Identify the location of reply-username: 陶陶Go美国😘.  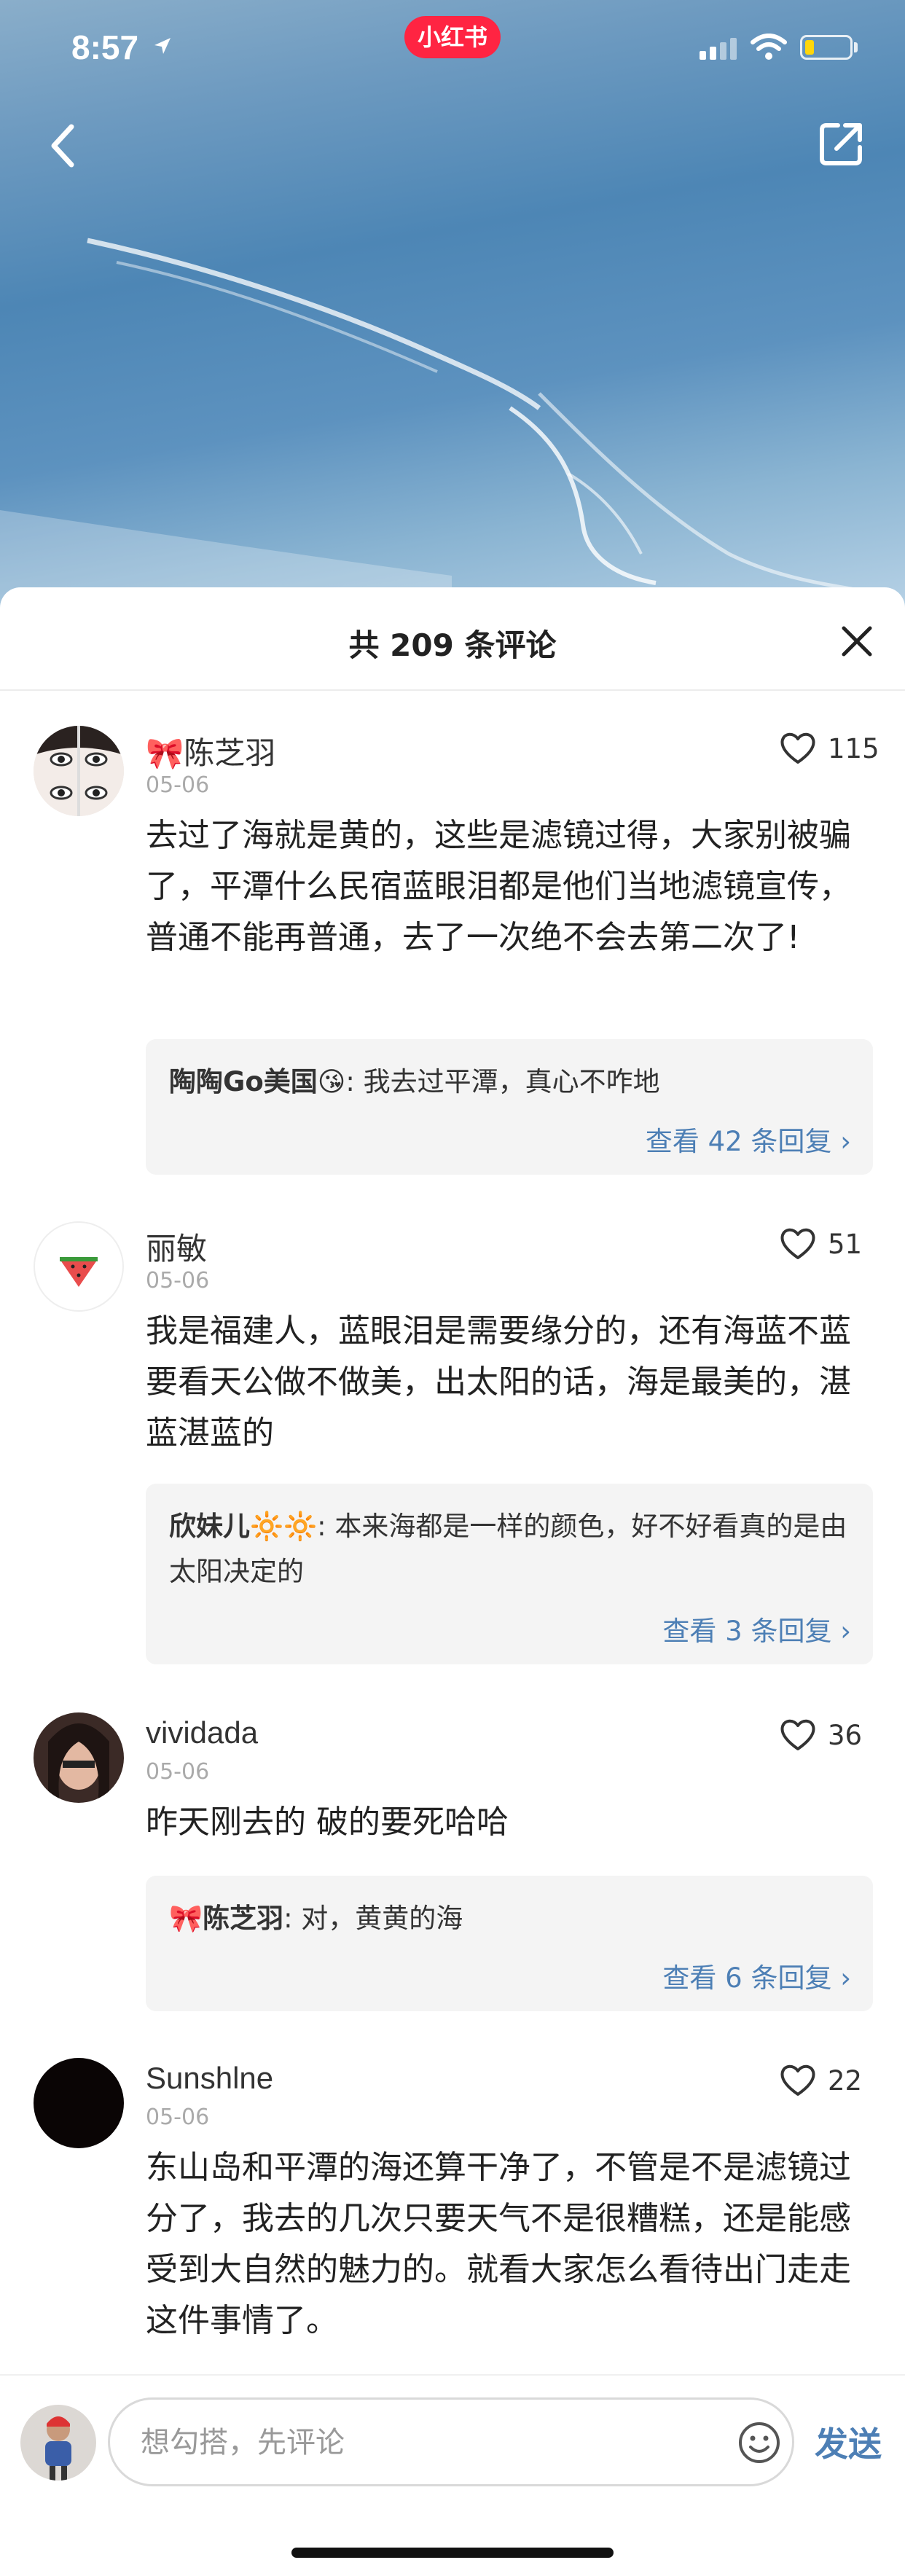
(257, 1081).